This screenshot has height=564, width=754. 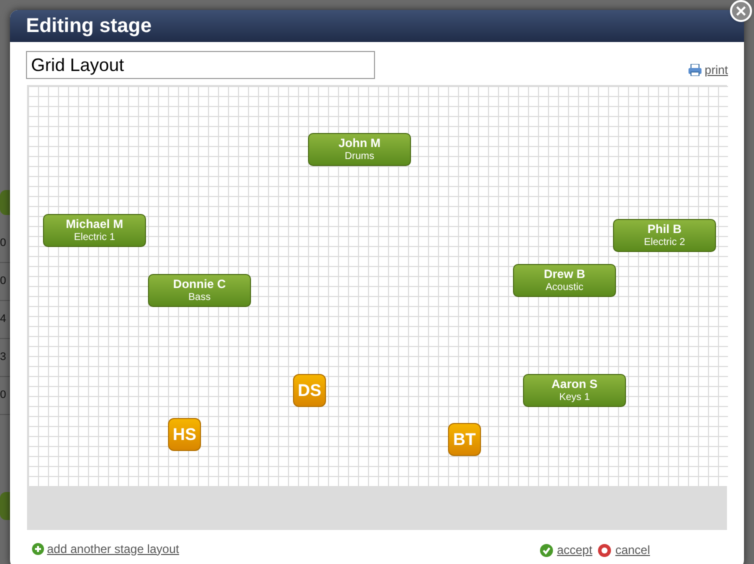 I want to click on musician-tile: John M Drums, so click(x=359, y=149).